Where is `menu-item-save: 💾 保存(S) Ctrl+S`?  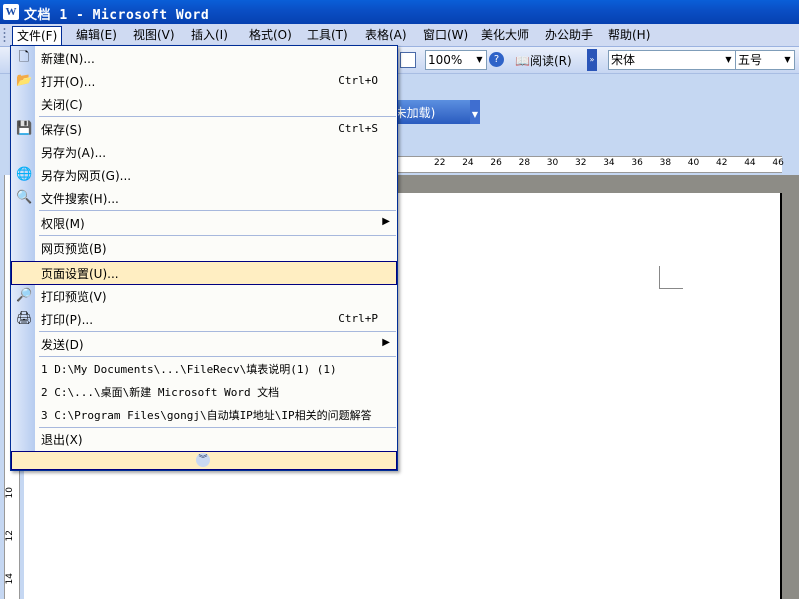
menu-item-save: 💾 保存(S) Ctrl+S is located at coordinates (204, 129).